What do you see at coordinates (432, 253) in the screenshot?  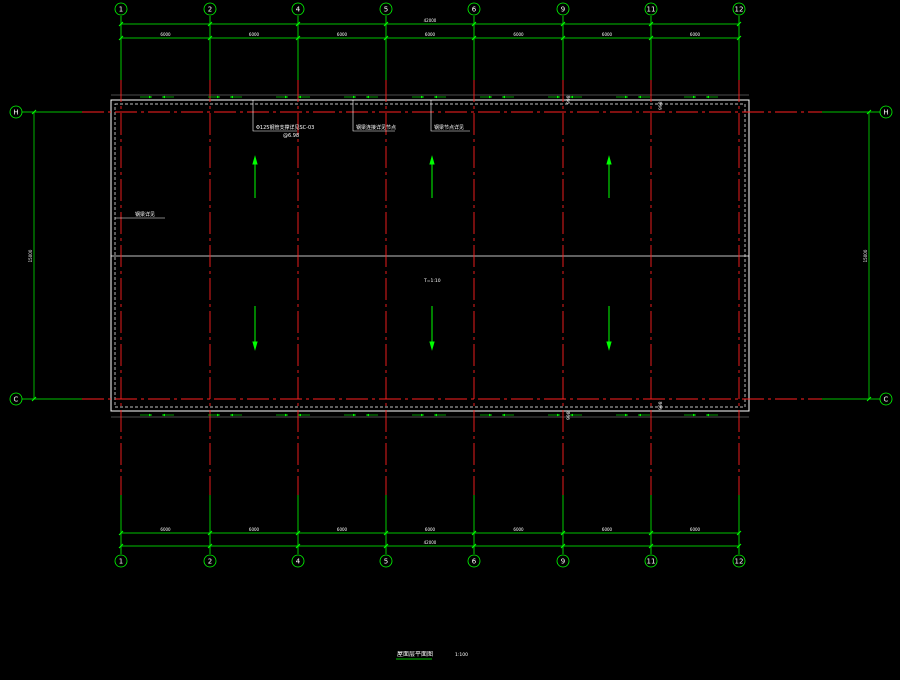 I see `slope-arrows` at bounding box center [432, 253].